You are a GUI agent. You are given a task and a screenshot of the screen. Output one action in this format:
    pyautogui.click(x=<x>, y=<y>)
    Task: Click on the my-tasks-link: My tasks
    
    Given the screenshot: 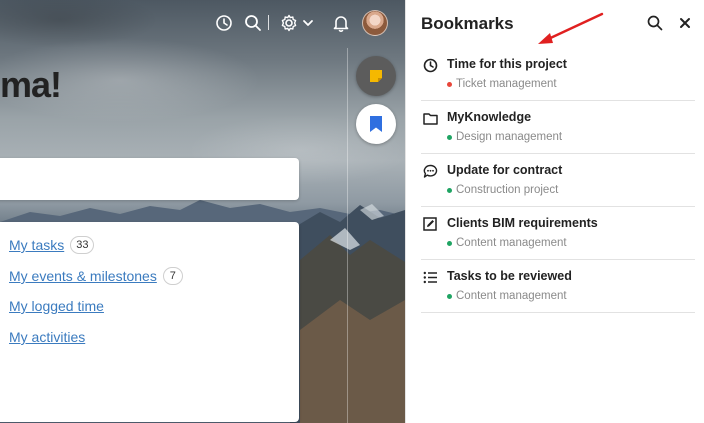 What is the action you would take?
    pyautogui.click(x=36, y=245)
    